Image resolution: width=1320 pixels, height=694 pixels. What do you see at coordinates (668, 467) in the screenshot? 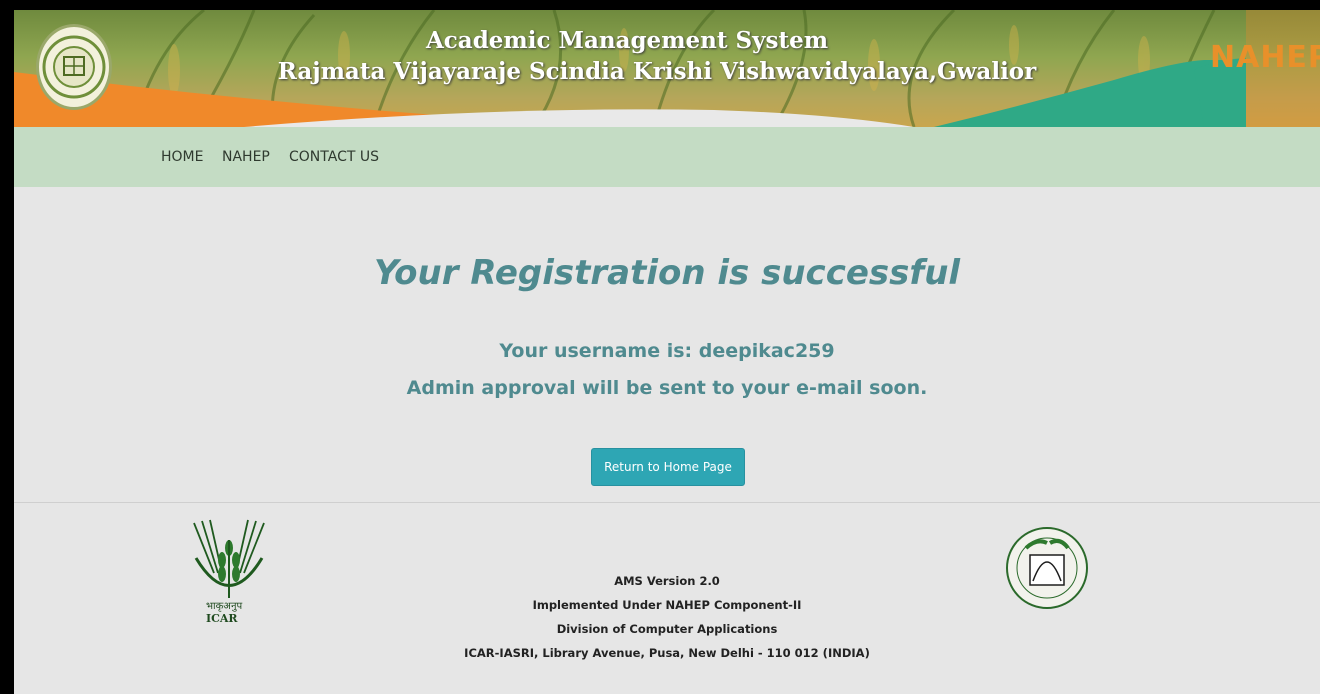
I see `return-home-button: Return to Home Page` at bounding box center [668, 467].